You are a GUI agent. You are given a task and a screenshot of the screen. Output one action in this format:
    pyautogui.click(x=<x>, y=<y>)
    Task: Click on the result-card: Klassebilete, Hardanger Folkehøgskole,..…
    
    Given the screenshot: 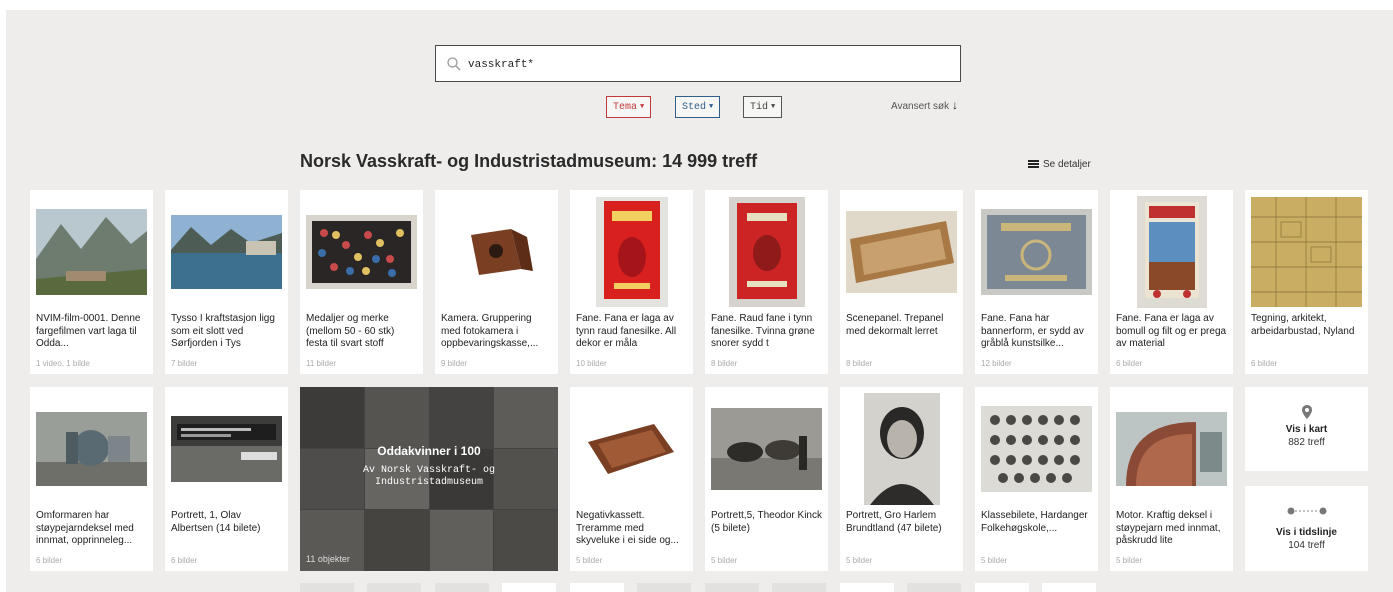 What is the action you would take?
    pyautogui.click(x=1036, y=479)
    